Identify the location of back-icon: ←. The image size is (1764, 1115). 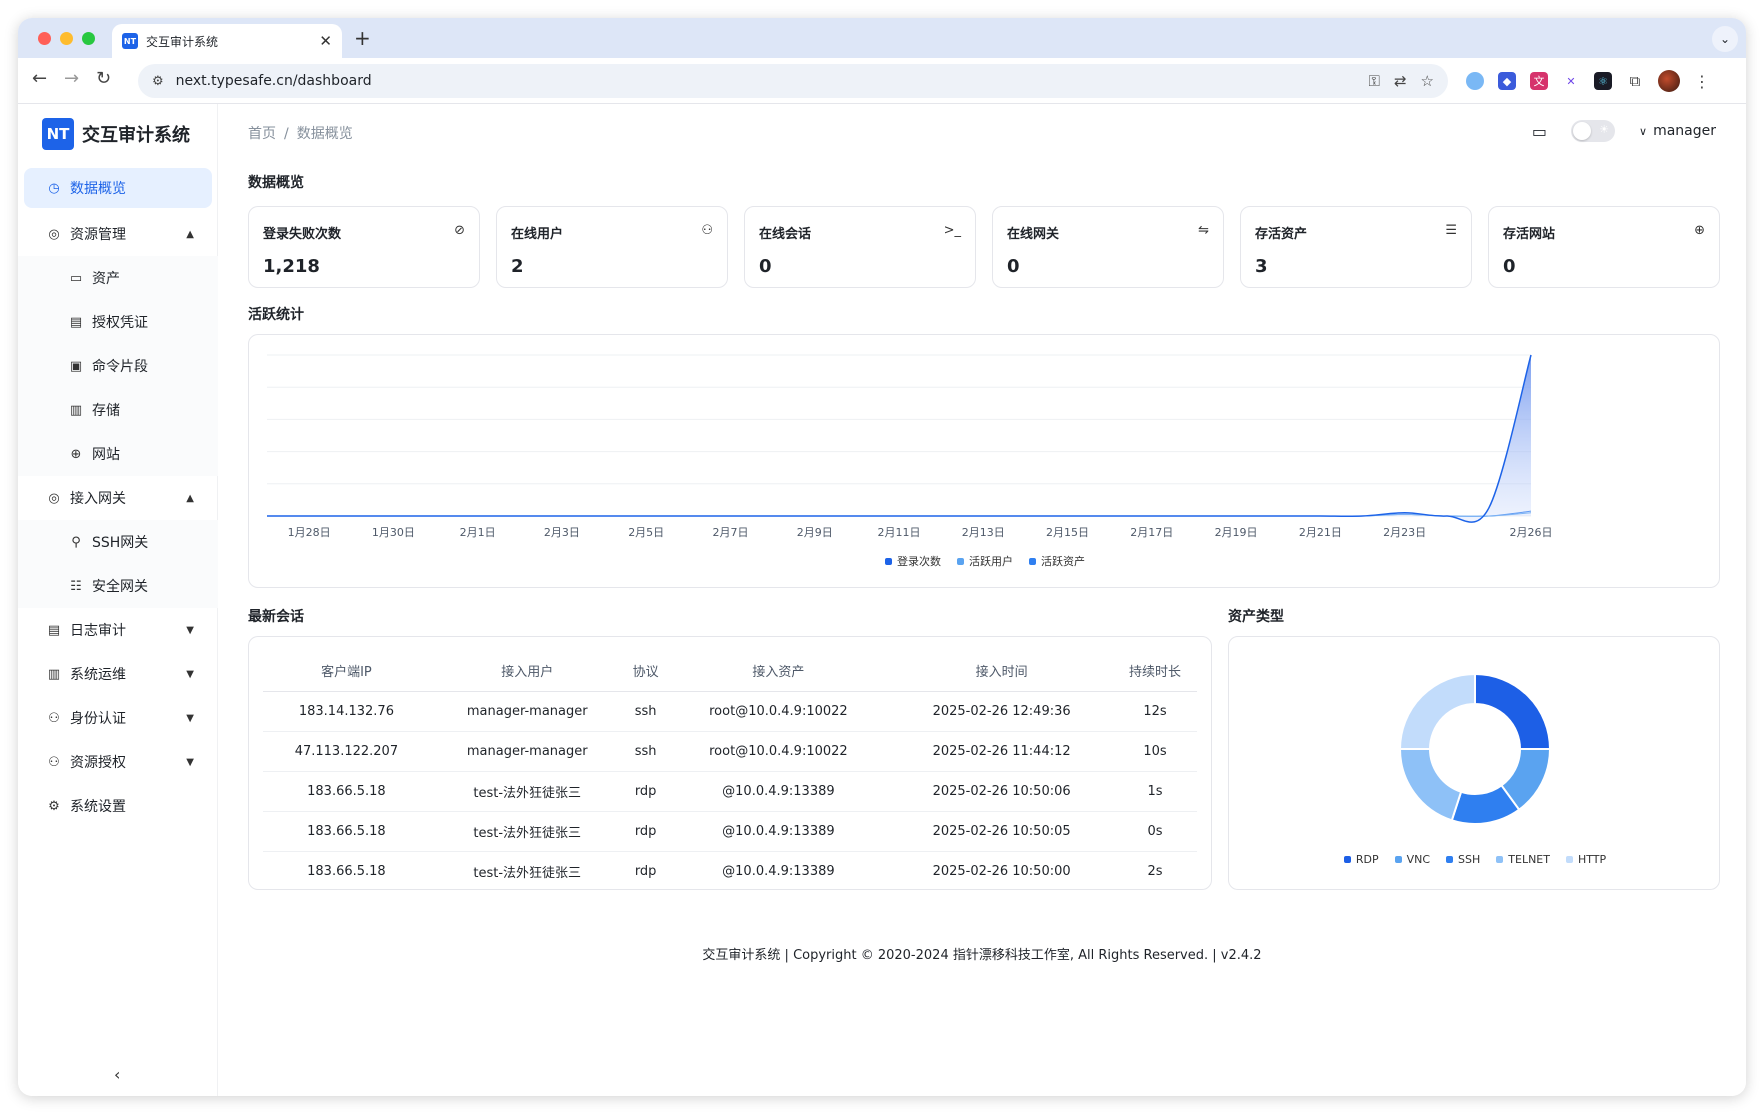
(39, 78).